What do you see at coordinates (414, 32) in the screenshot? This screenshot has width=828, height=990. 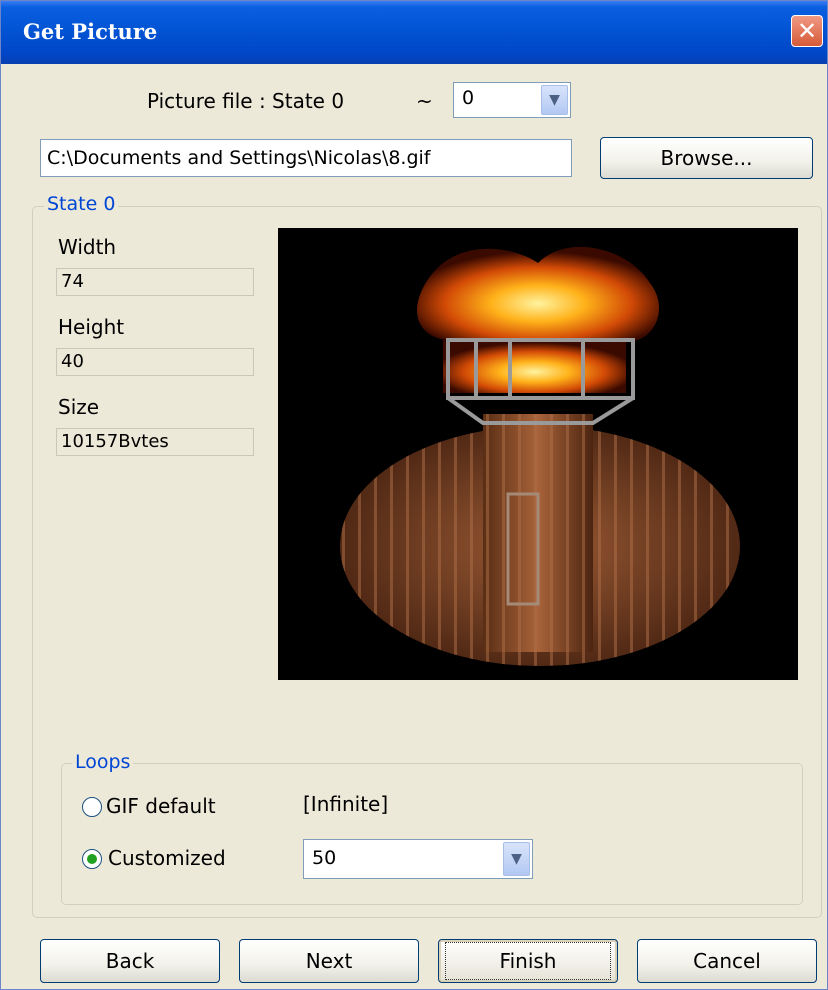 I see `title-bar: Get Picture ✕` at bounding box center [414, 32].